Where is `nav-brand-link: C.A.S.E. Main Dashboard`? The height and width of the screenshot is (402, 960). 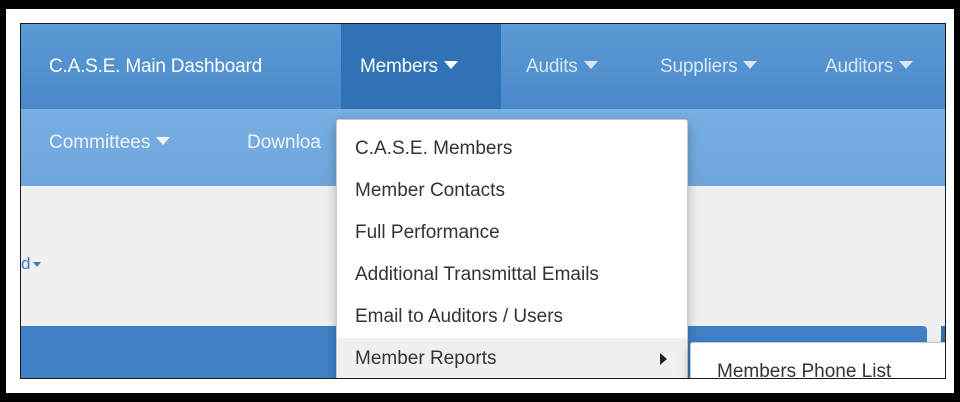
nav-brand-link: C.A.S.E. Main Dashboard is located at coordinates (155, 66).